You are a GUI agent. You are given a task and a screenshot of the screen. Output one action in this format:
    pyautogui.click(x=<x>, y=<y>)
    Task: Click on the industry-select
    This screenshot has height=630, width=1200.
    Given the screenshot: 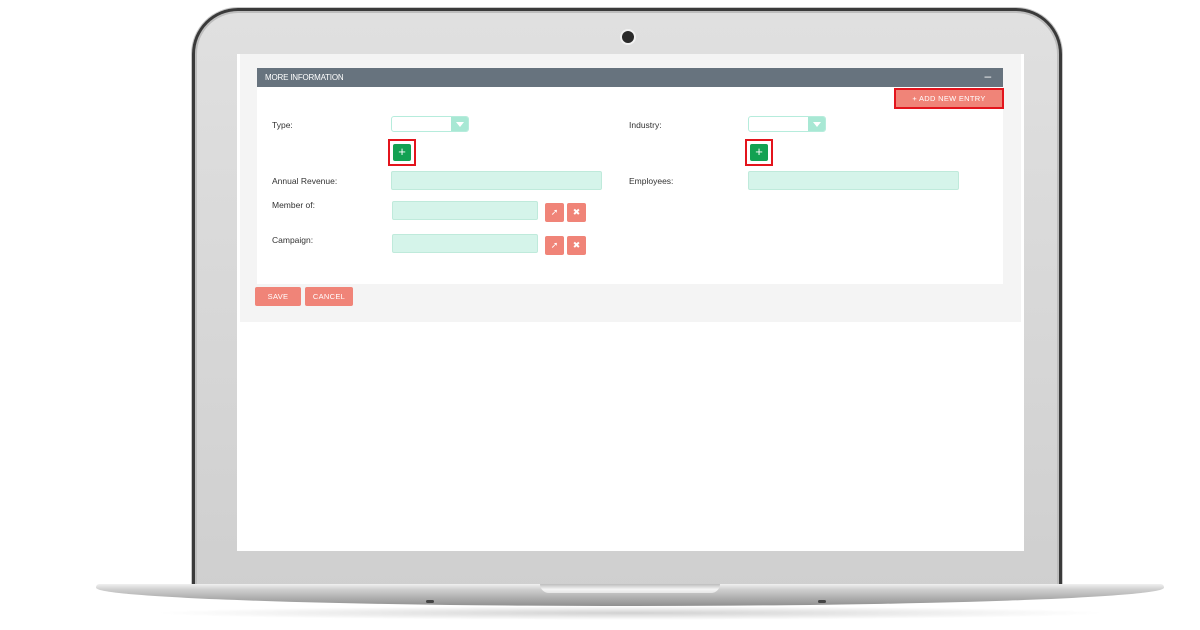 What is the action you would take?
    pyautogui.click(x=787, y=124)
    